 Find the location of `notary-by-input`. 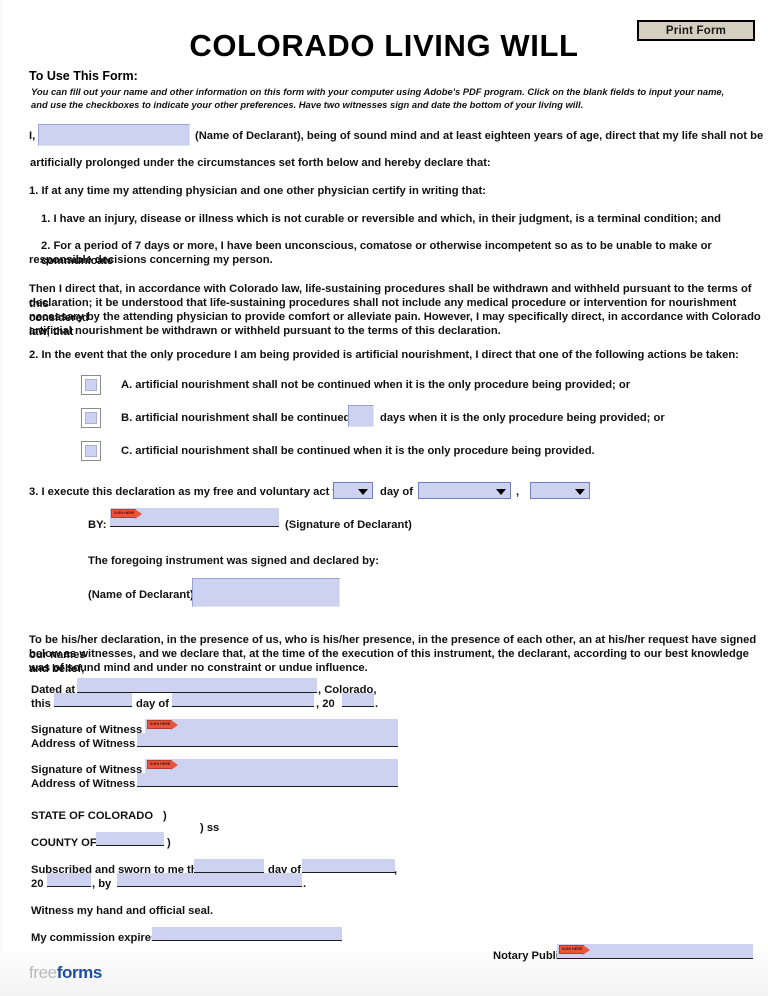

notary-by-input is located at coordinates (209, 879).